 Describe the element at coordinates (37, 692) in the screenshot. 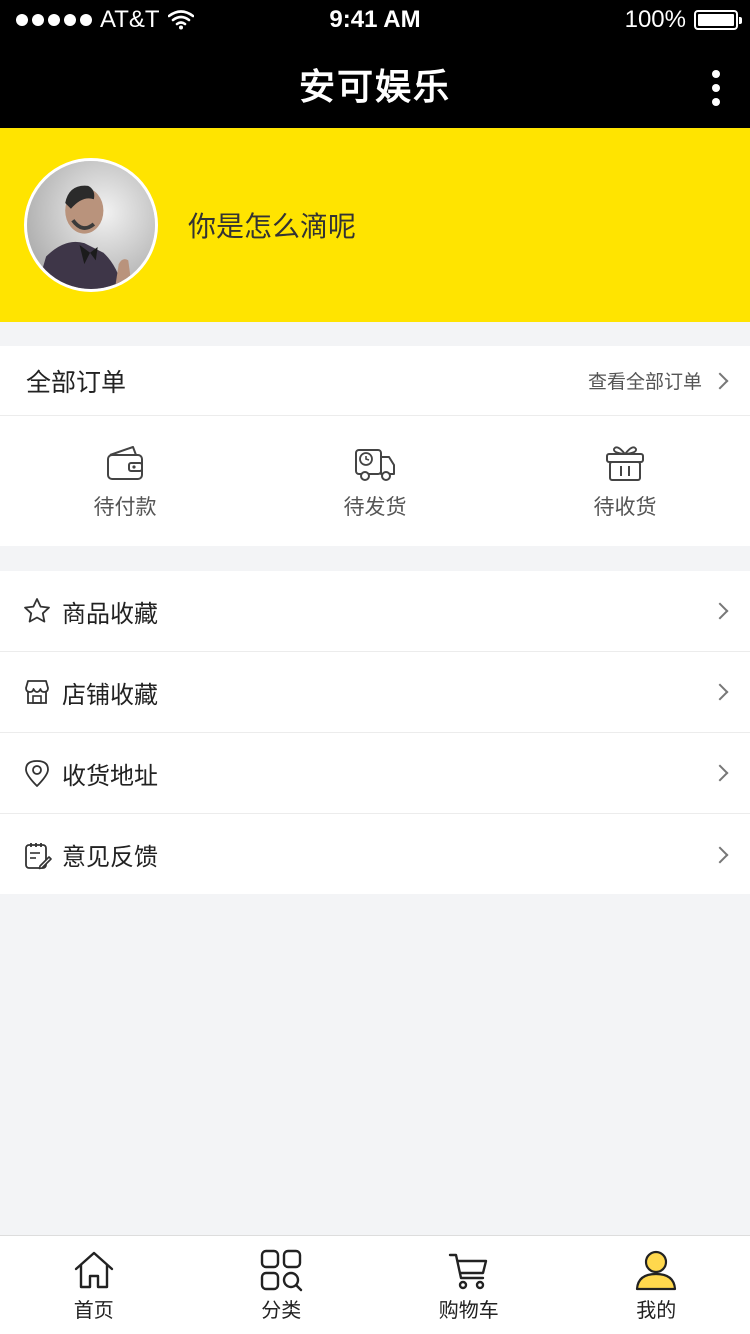

I see `store-icon` at that location.